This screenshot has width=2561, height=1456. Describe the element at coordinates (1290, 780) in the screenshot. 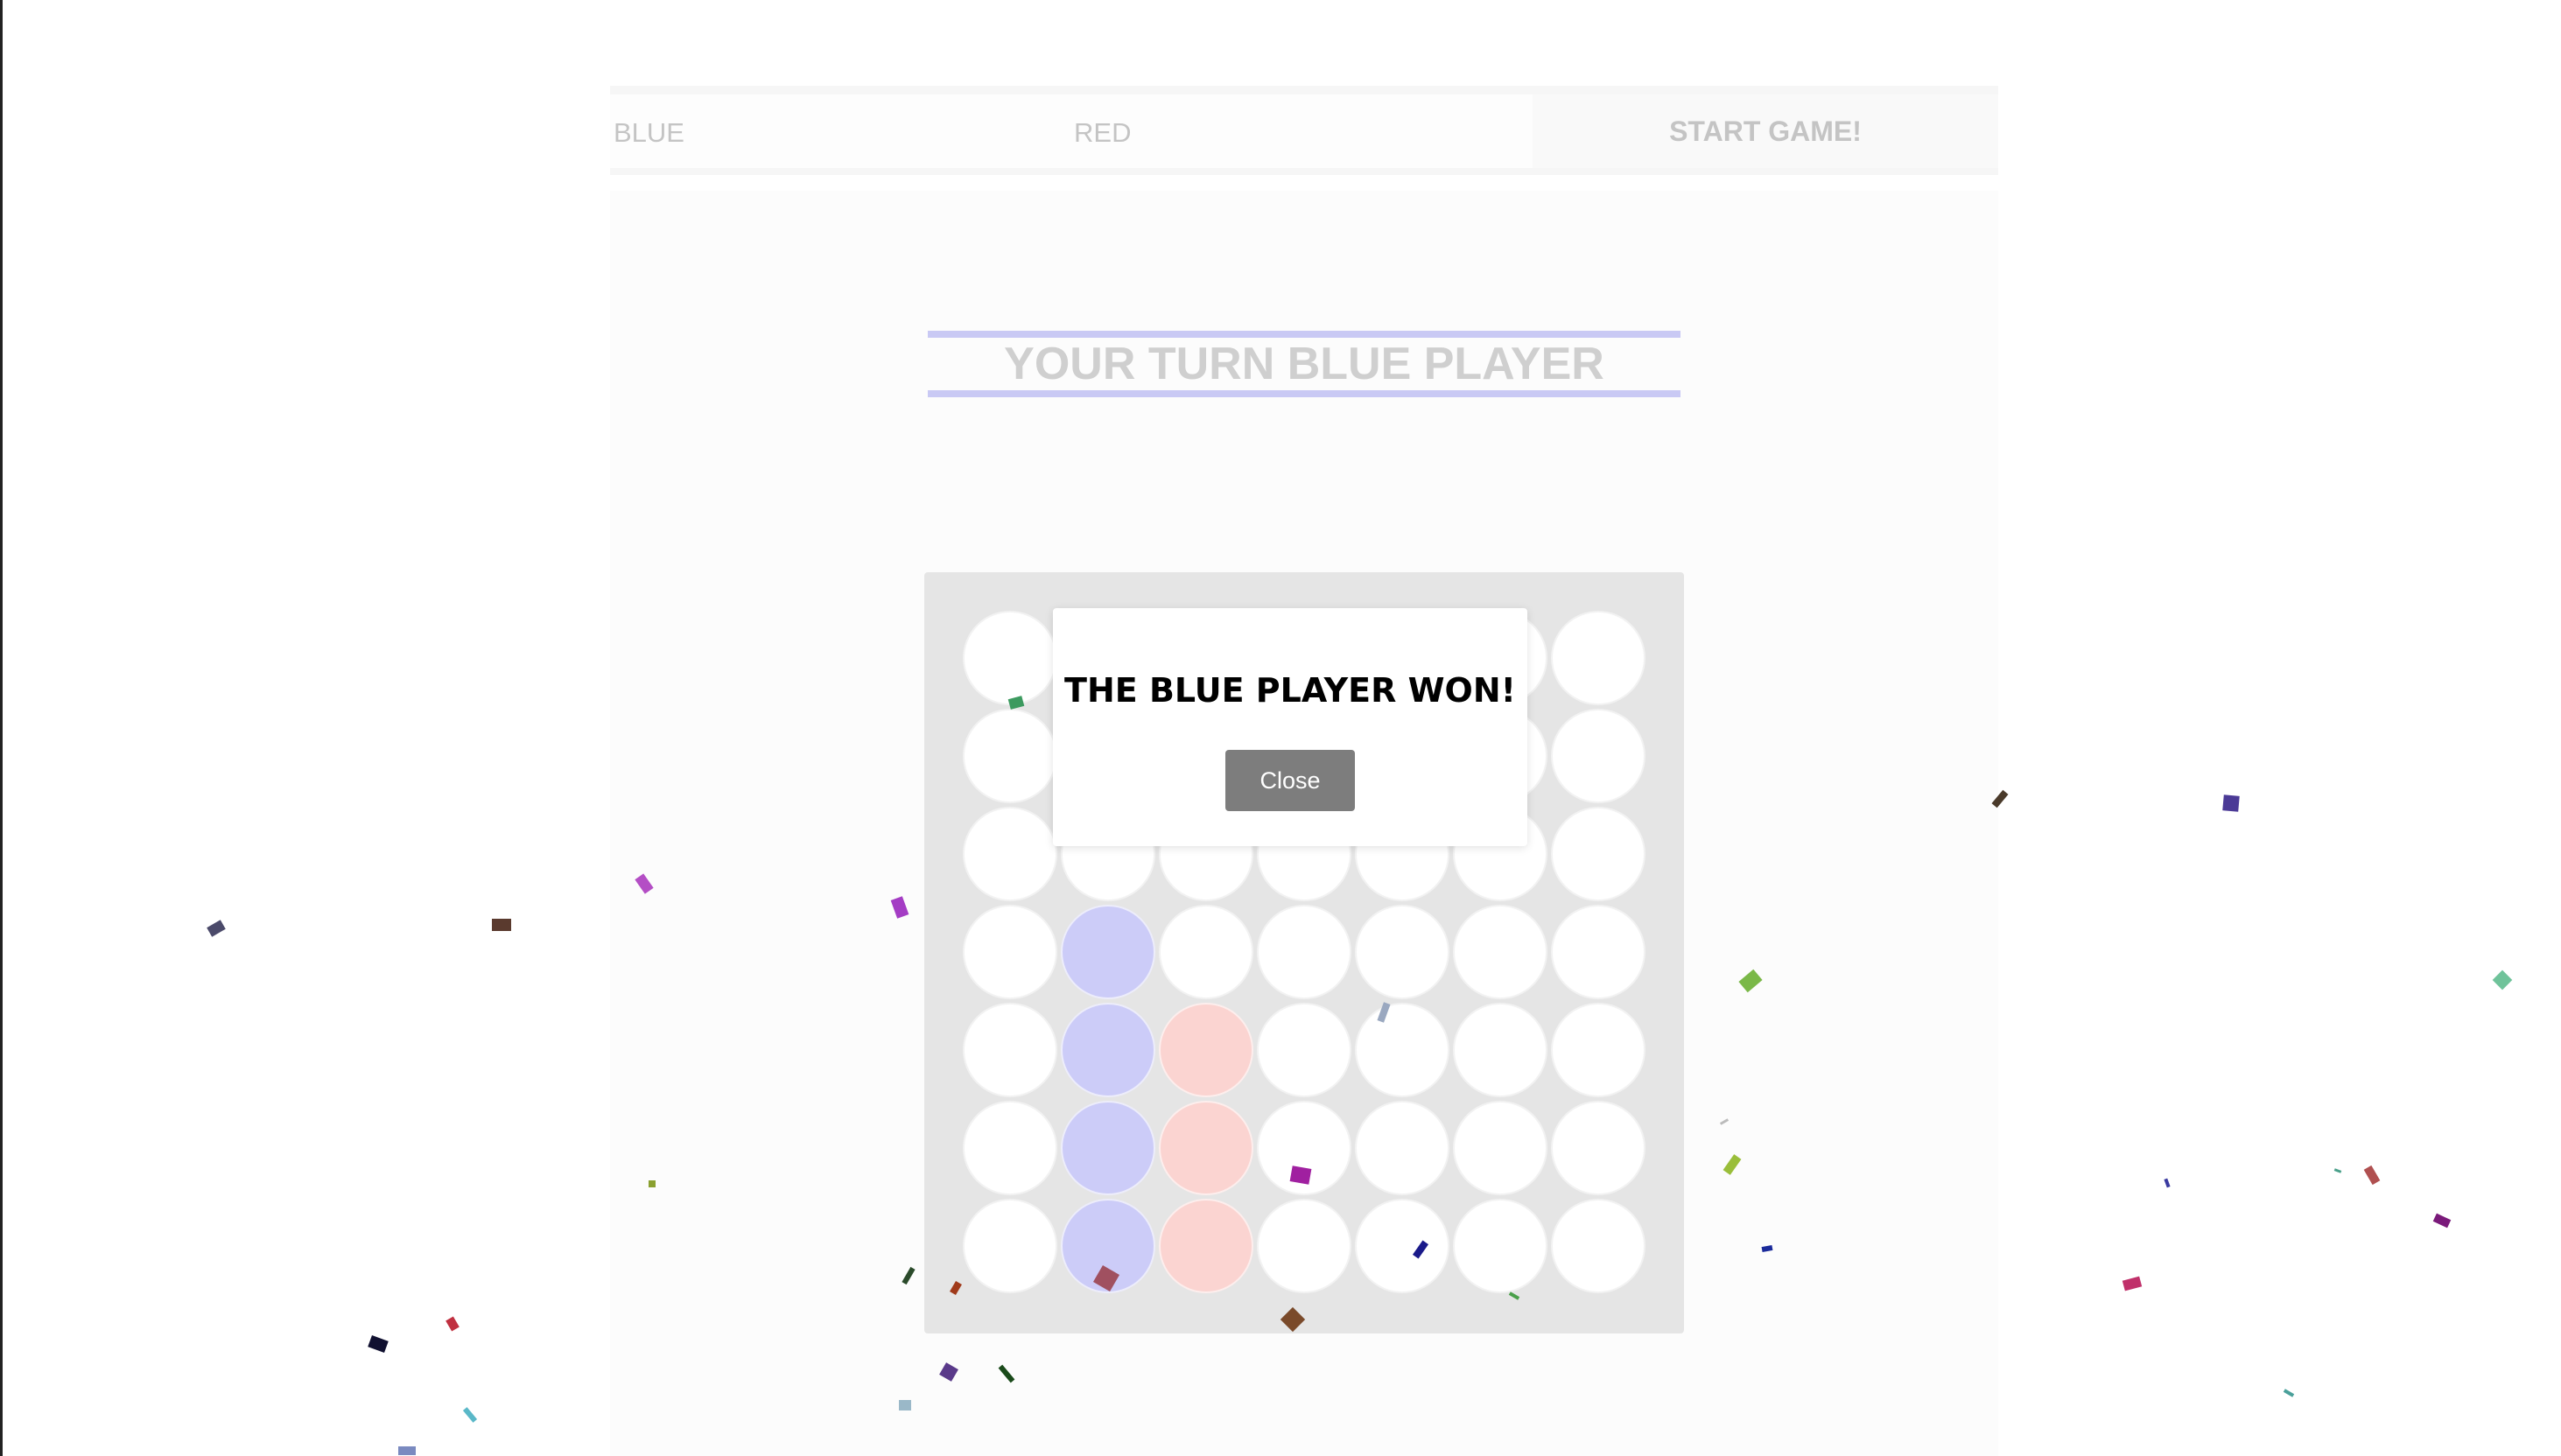

I see `close-button: Close` at that location.